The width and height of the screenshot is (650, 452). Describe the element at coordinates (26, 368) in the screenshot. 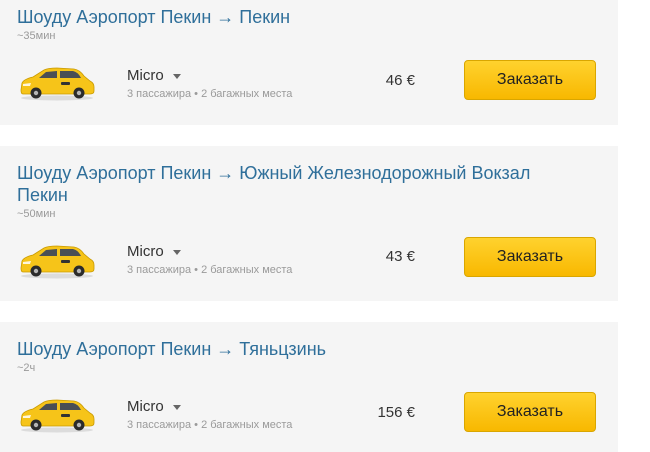

I see `trip-duration: ~2ч` at that location.